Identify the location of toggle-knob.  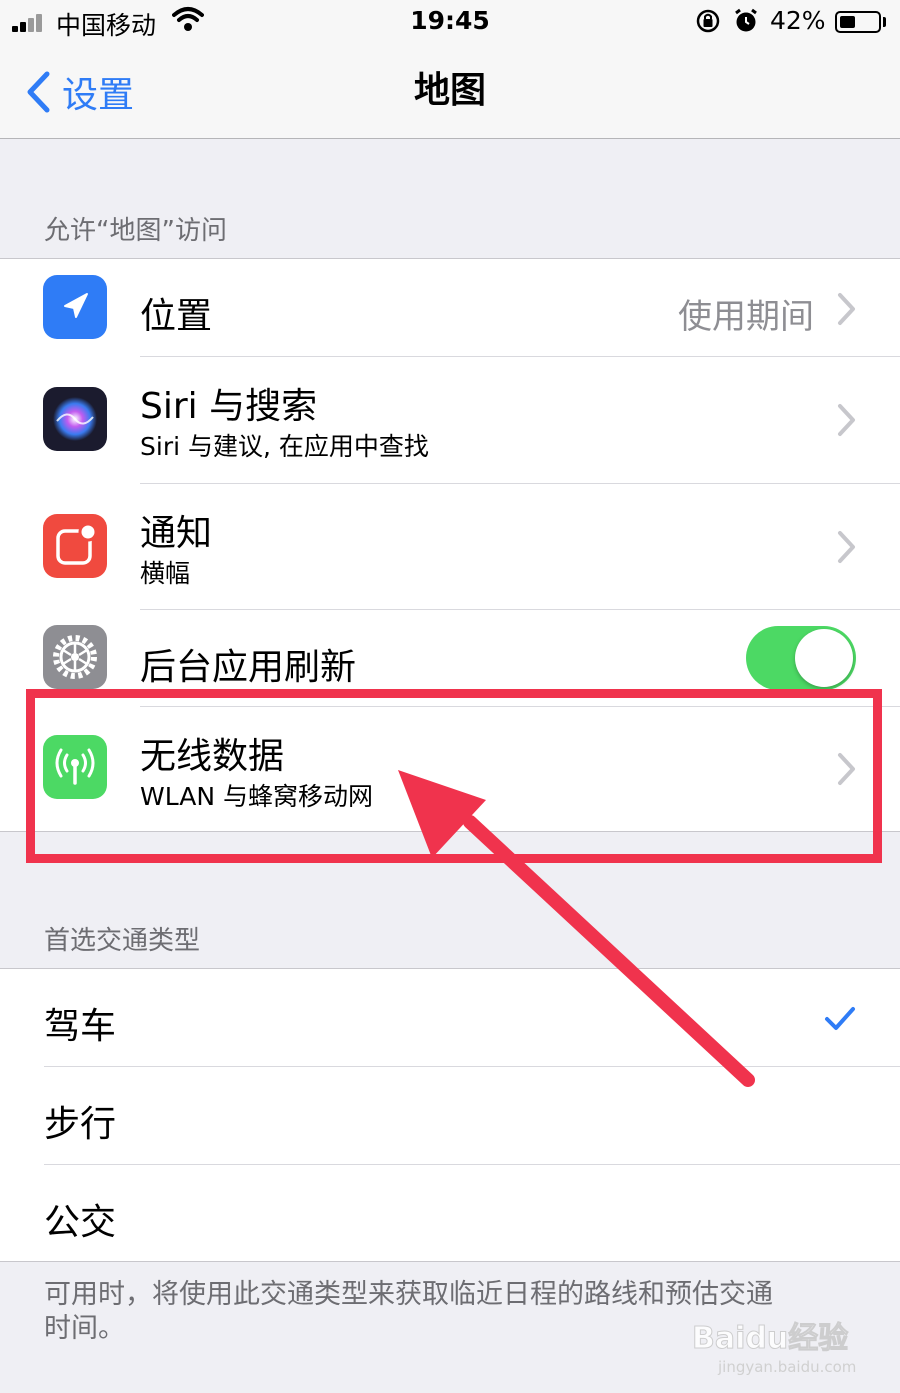
(824, 658).